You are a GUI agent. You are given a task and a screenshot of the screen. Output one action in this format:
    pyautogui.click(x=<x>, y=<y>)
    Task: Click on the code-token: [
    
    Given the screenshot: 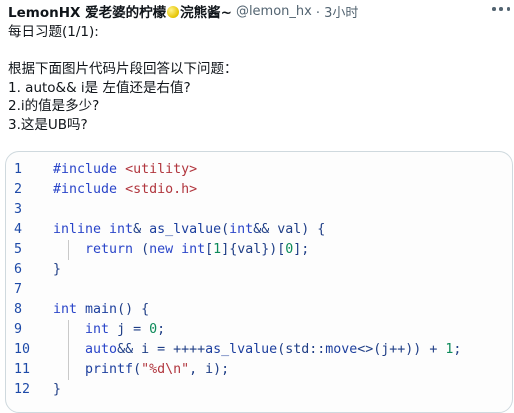 What is the action you would take?
    pyautogui.click(x=209, y=249)
    